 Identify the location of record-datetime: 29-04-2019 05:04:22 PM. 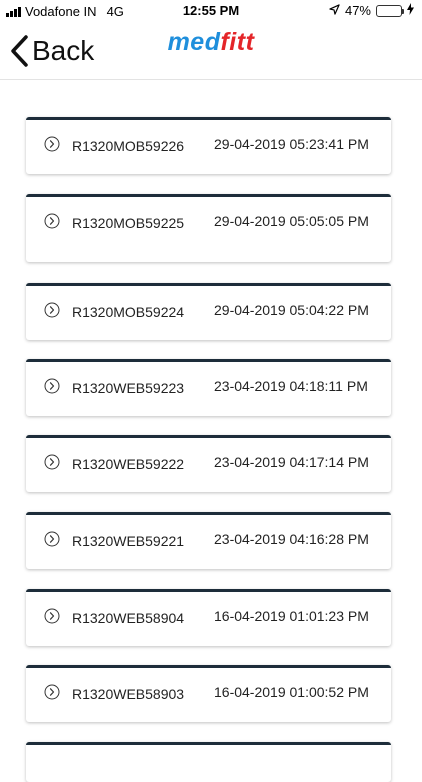
(291, 310).